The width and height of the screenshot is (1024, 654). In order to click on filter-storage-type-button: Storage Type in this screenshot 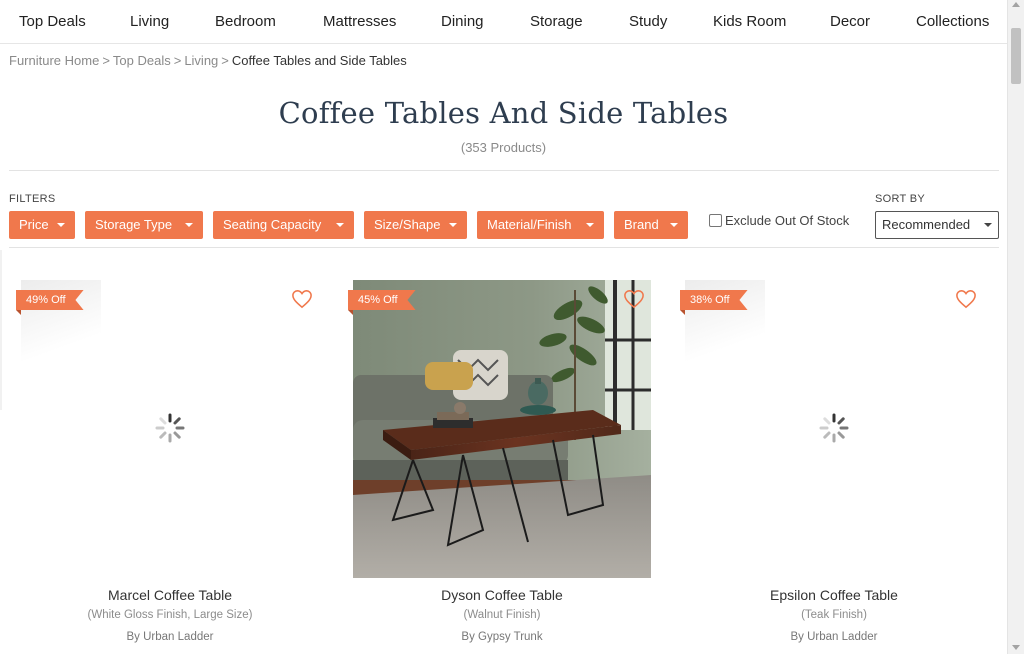, I will do `click(144, 225)`.